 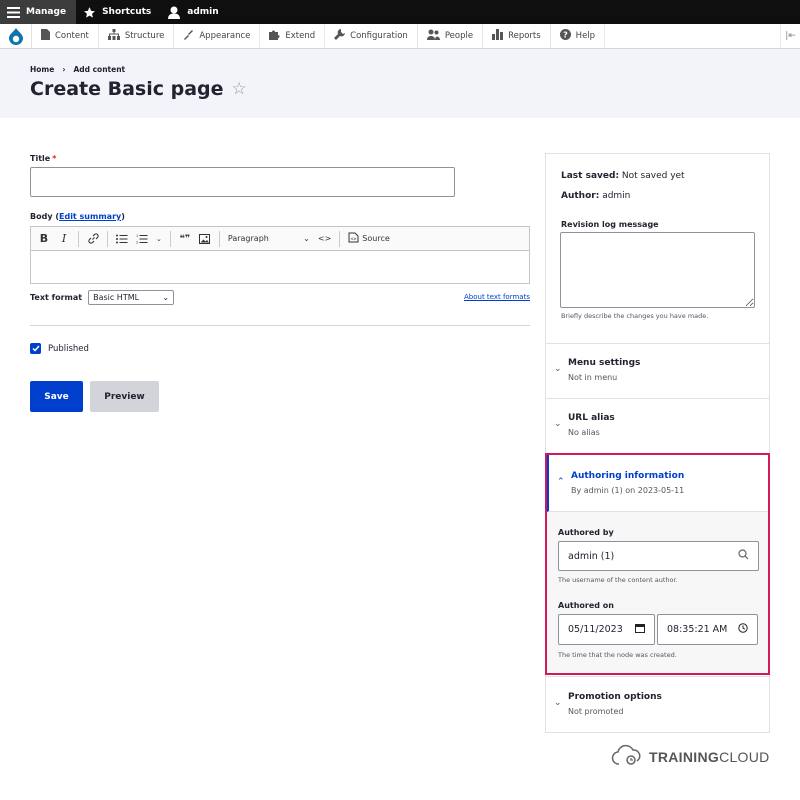 What do you see at coordinates (43, 158) in the screenshot?
I see `title-label: Title *` at bounding box center [43, 158].